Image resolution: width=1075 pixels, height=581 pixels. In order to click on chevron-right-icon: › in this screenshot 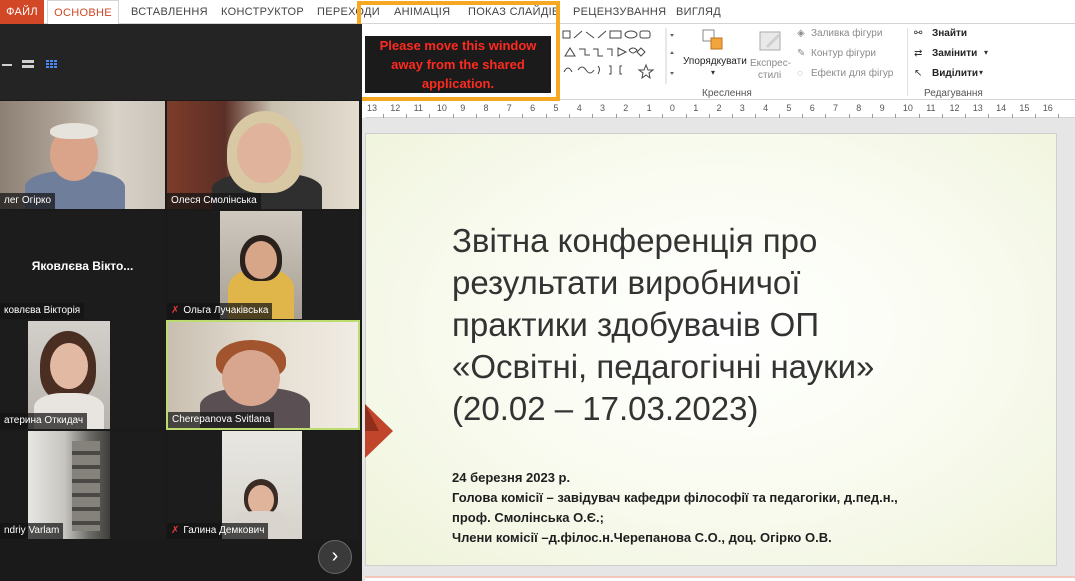, I will do `click(335, 556)`.